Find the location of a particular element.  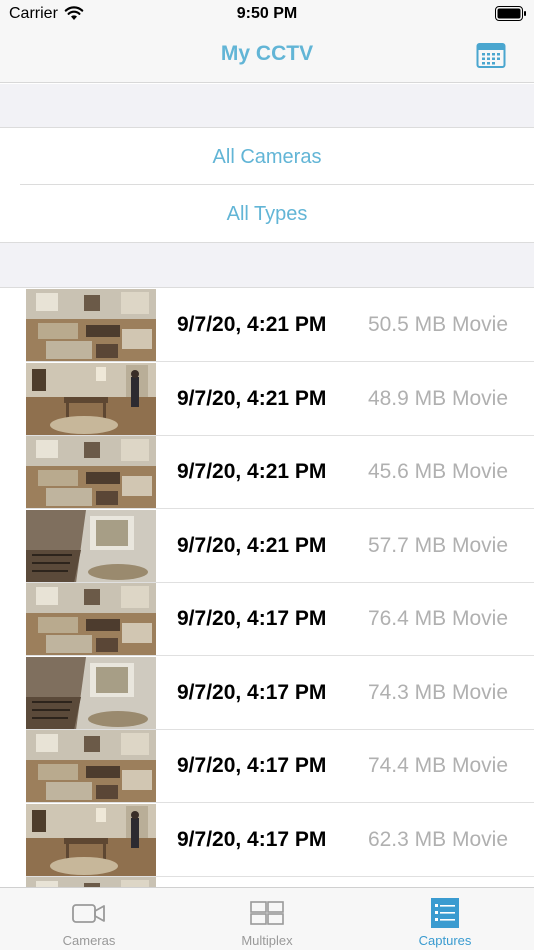

capture-size: 74.3 MB Movie is located at coordinates (437, 692).